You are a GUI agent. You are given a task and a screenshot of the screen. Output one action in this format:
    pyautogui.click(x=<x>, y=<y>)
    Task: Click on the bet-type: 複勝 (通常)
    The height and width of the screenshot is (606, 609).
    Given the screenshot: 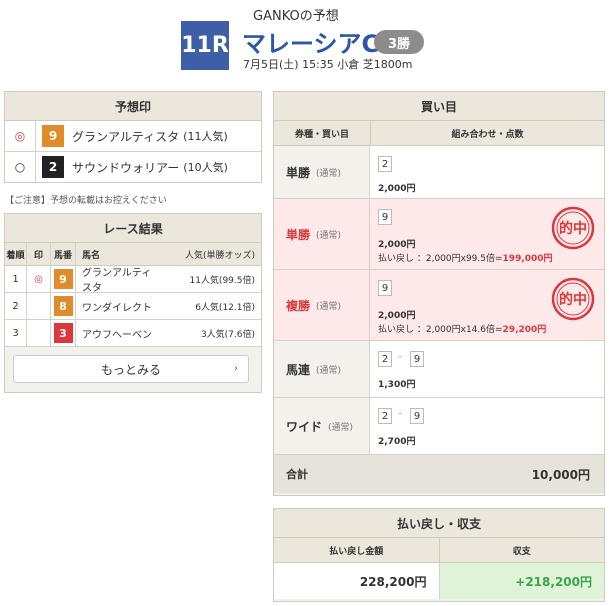 What is the action you would take?
    pyautogui.click(x=322, y=305)
    